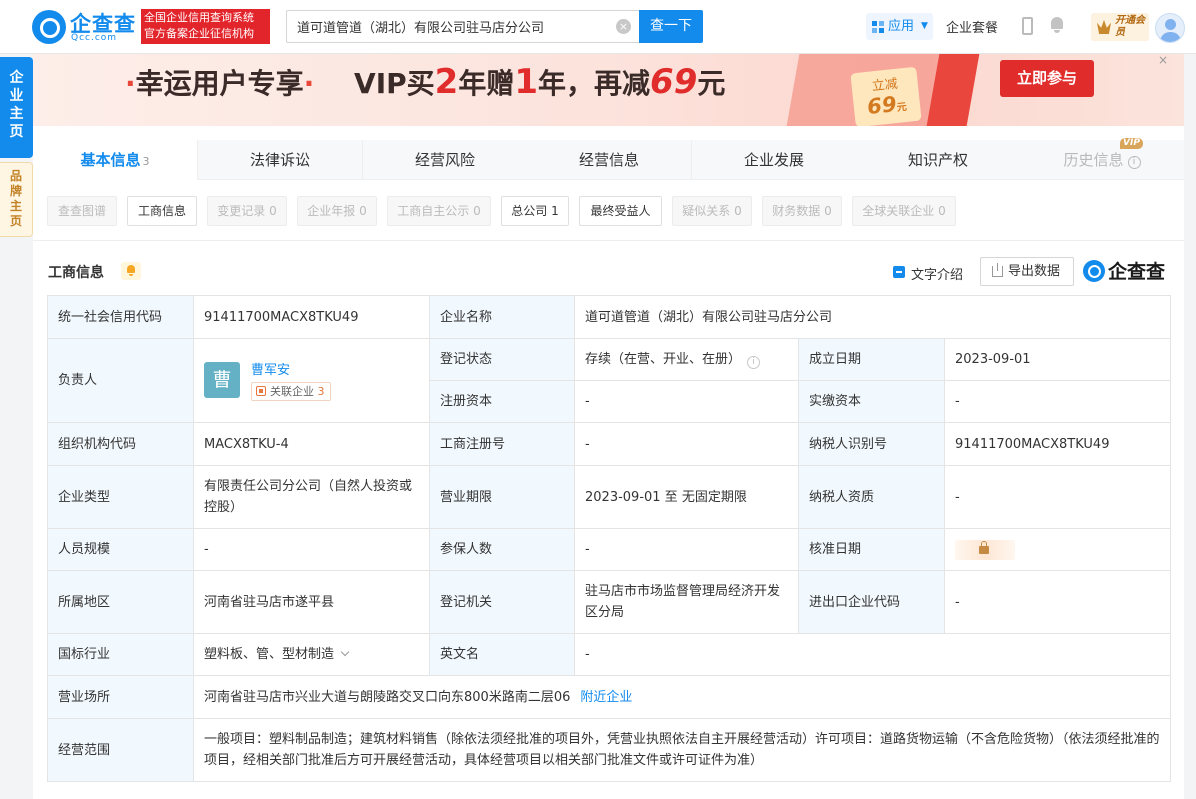 The height and width of the screenshot is (799, 1196). I want to click on subtab-financial-data: 财务数据 0, so click(802, 211).